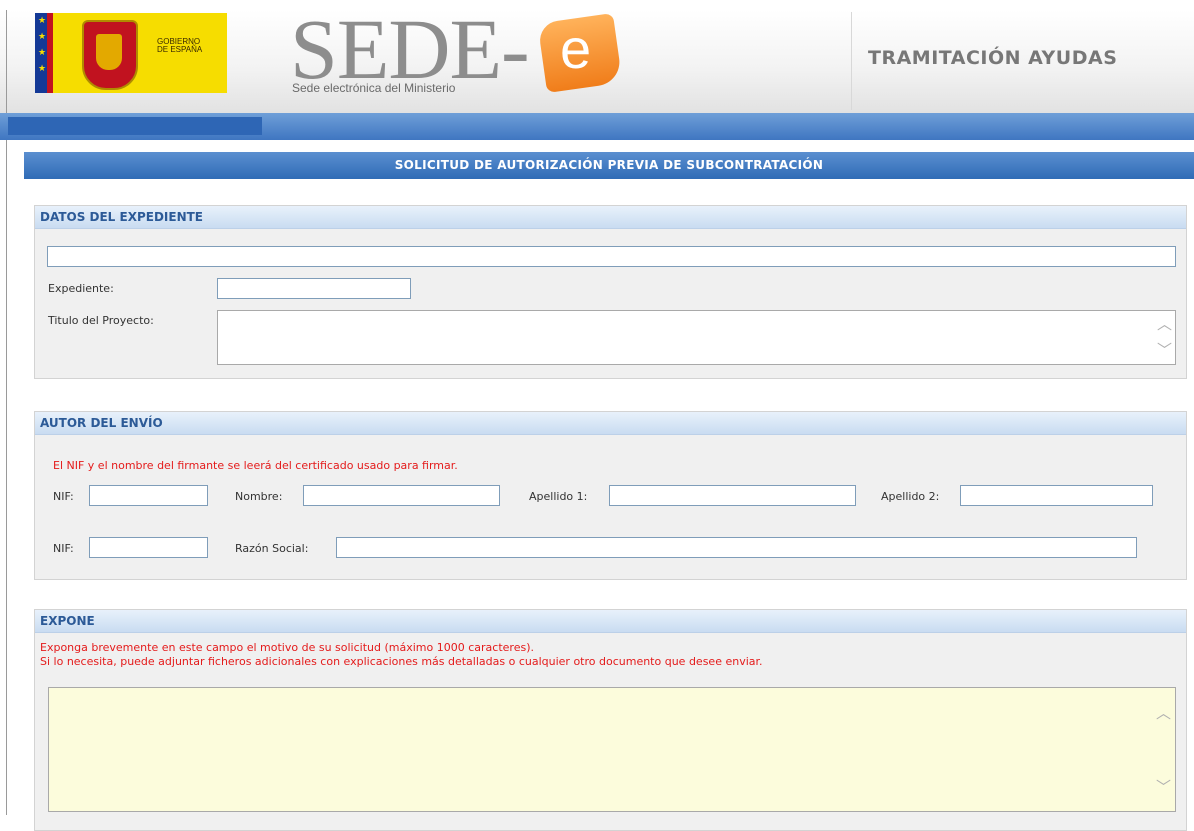 The height and width of the screenshot is (831, 1194). Describe the element at coordinates (993, 58) in the screenshot. I see `app-title: TRAMITACIÓN AYUDAS` at that location.